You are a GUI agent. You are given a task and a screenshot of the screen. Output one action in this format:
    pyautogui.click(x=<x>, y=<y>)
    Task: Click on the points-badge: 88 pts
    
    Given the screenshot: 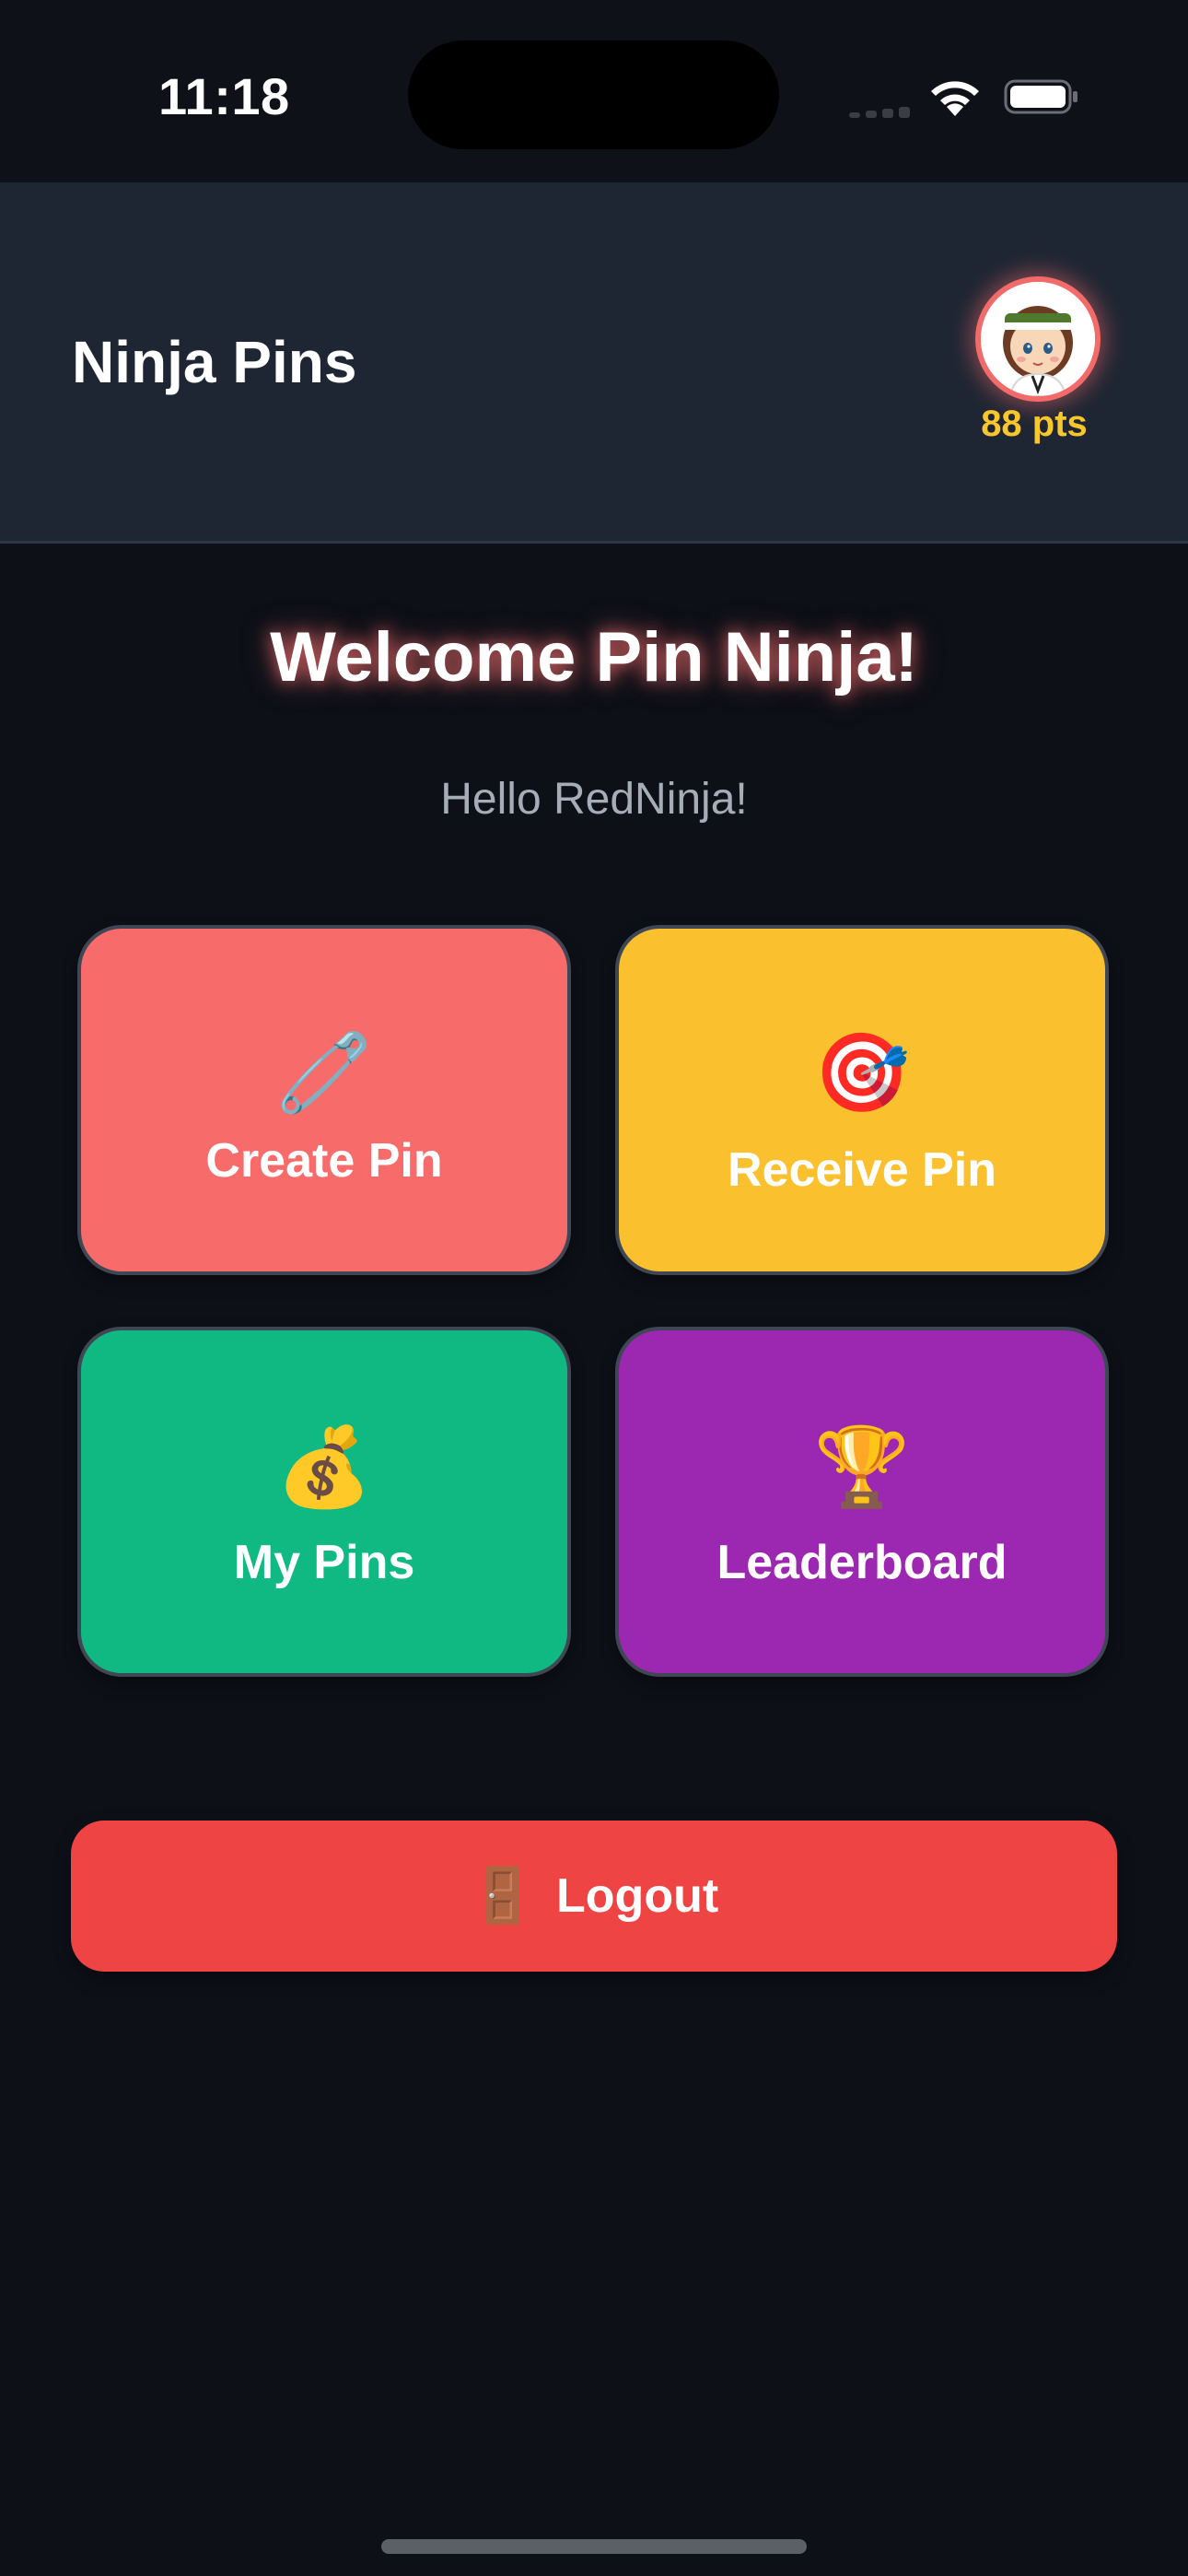 What is the action you would take?
    pyautogui.click(x=1034, y=424)
    